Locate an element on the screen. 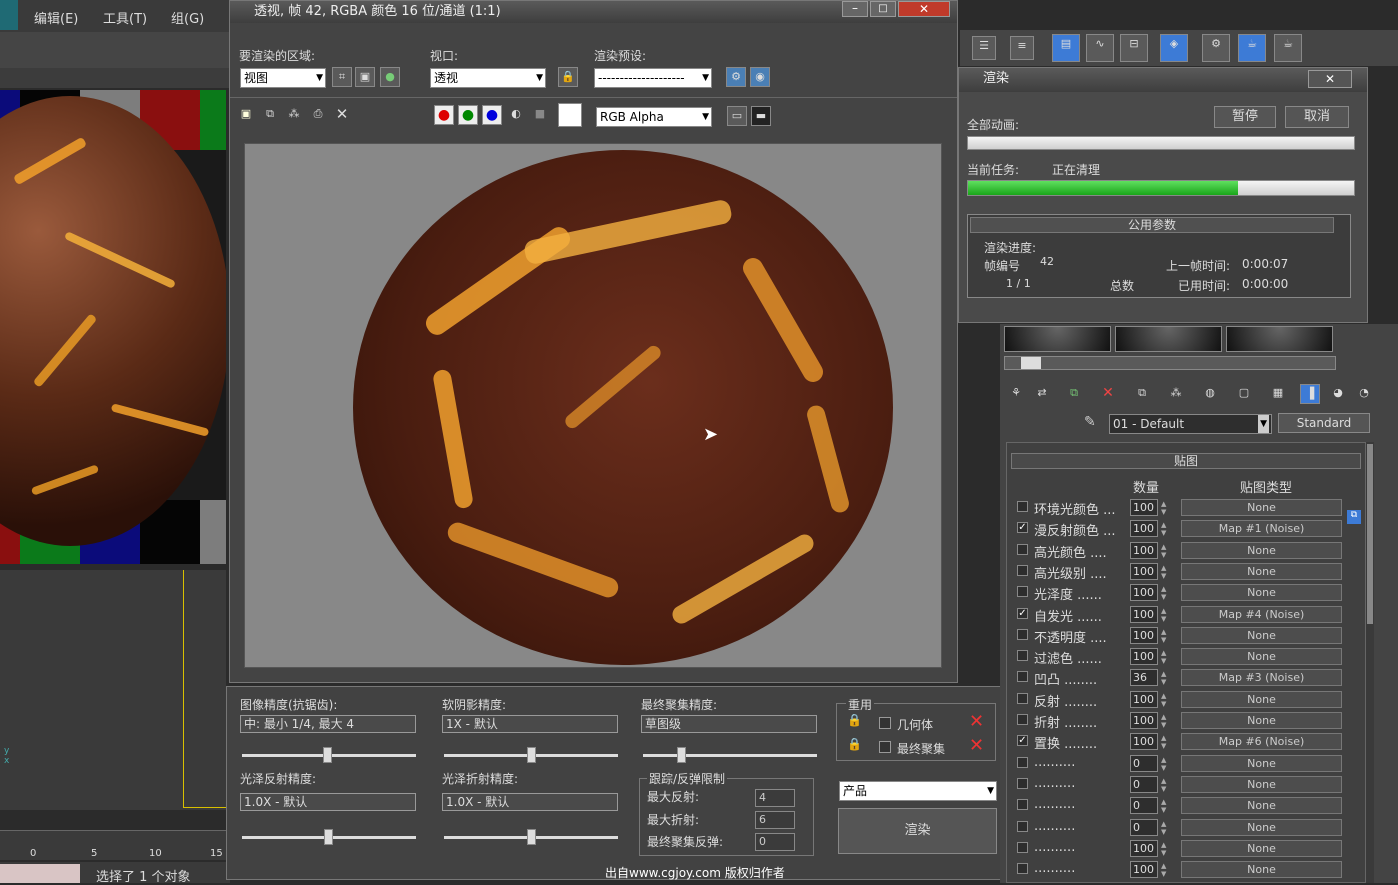  curve-editor-icon: ∿ is located at coordinates (1100, 48).